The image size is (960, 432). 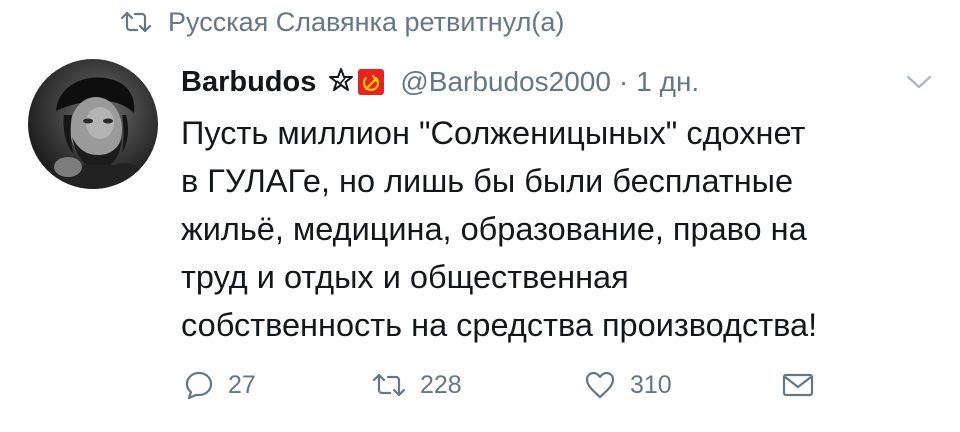 I want to click on retweet-context: Русская Славянка ретвитнул(а), so click(x=342, y=22).